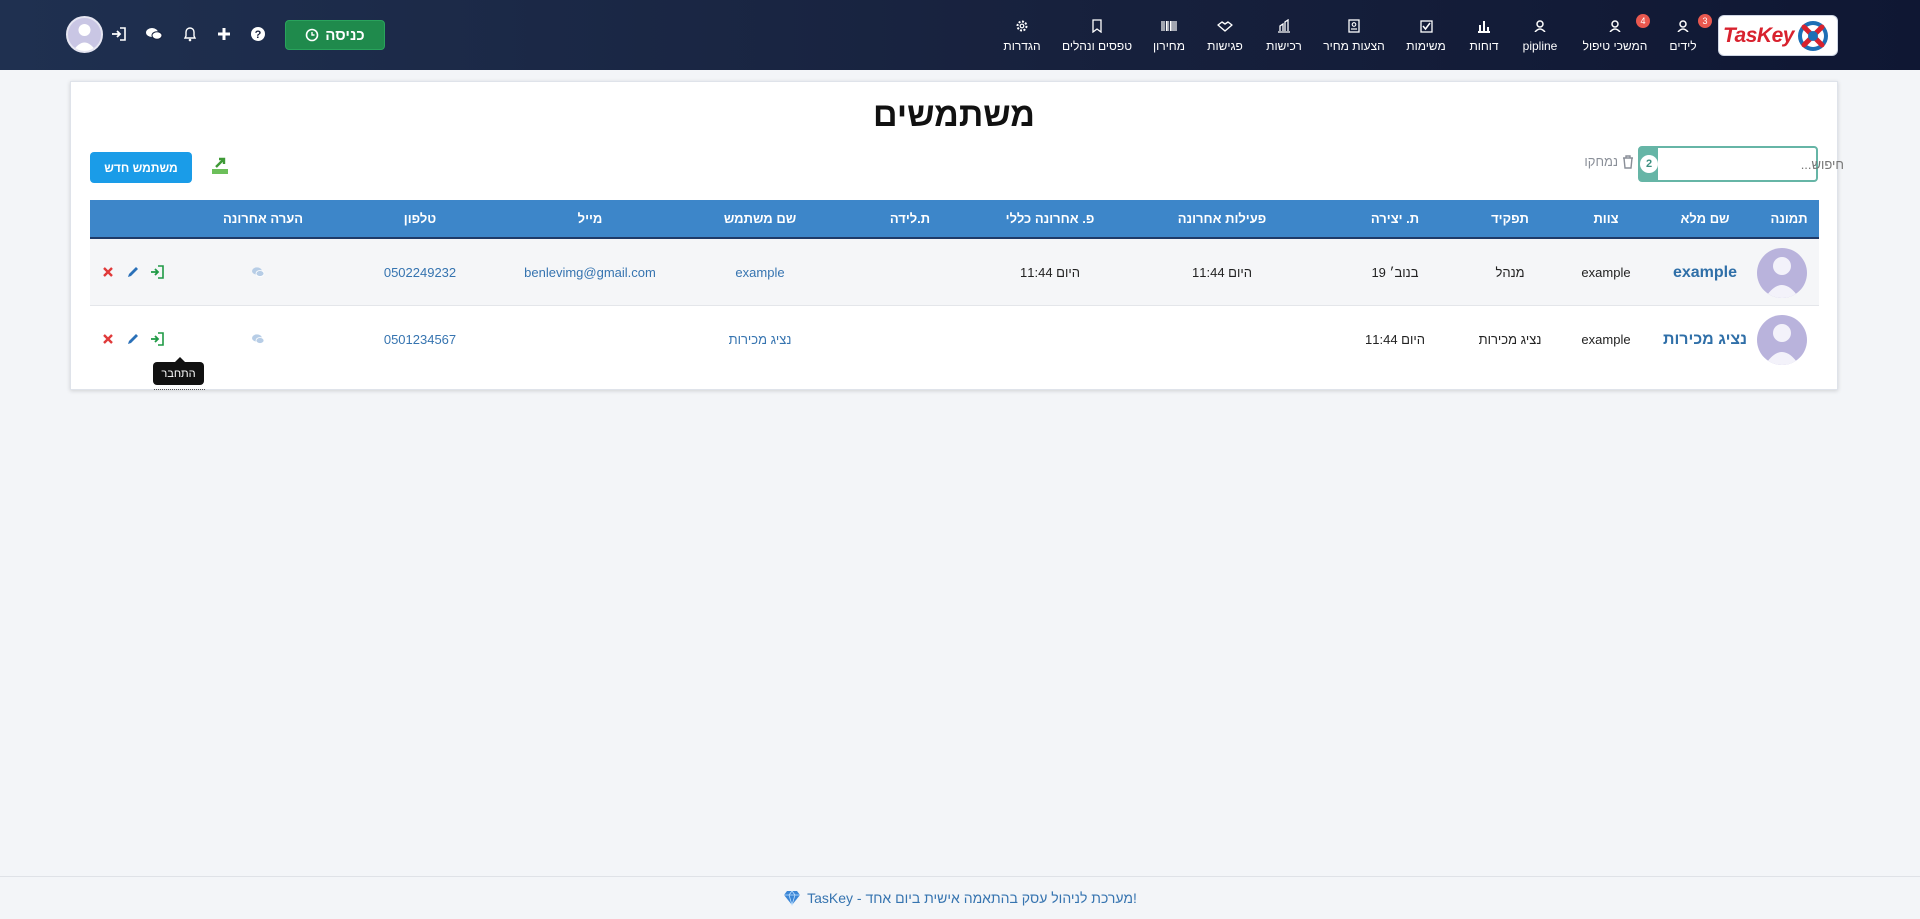  I want to click on nav-price-quotes: הצעות מחיר, so click(1354, 38).